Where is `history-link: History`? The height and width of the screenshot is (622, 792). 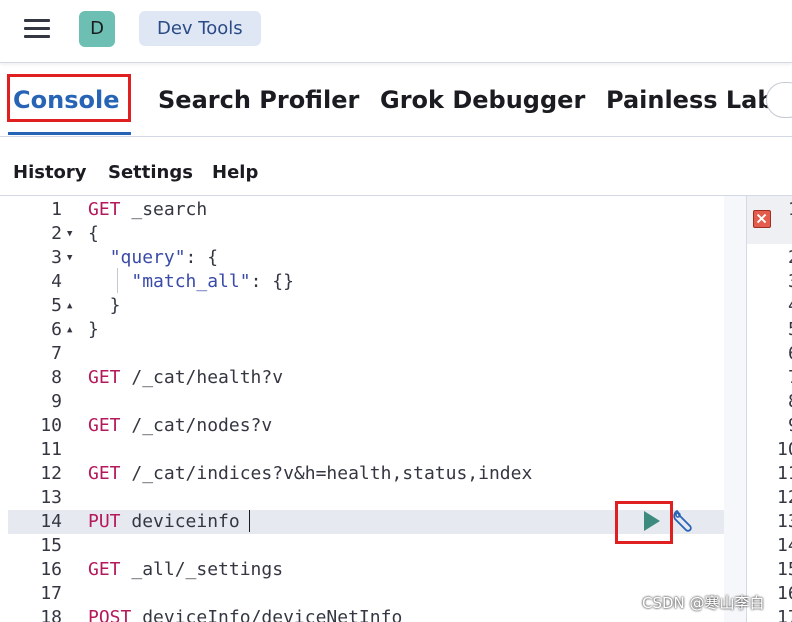
history-link: History is located at coordinates (50, 172).